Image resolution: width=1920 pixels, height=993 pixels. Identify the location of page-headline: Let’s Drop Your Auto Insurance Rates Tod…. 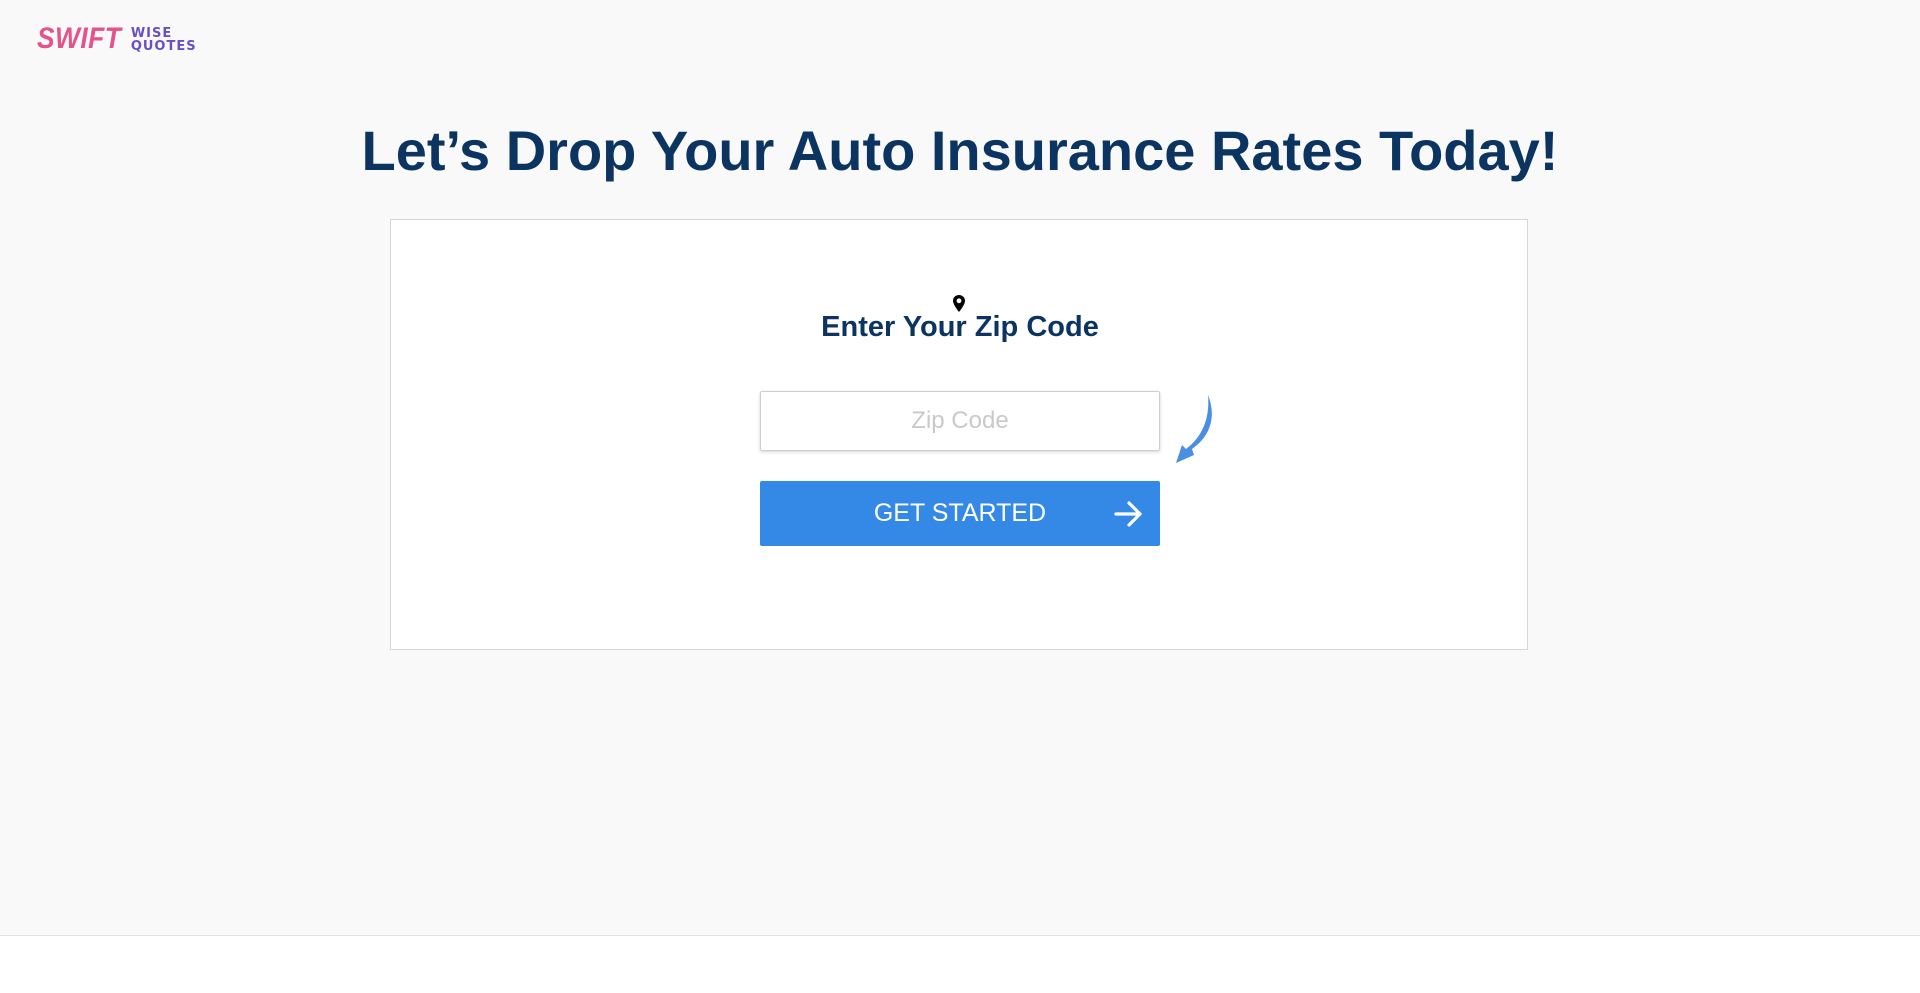
(960, 150).